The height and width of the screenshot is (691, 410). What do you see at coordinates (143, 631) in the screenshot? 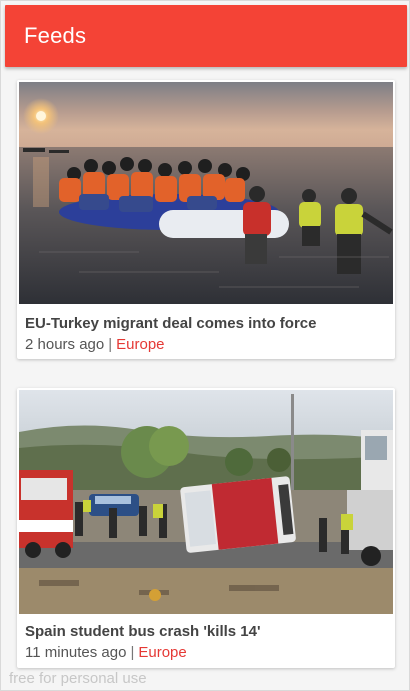
I see `feed-title: Spain student bus crash 'kills 14'` at bounding box center [143, 631].